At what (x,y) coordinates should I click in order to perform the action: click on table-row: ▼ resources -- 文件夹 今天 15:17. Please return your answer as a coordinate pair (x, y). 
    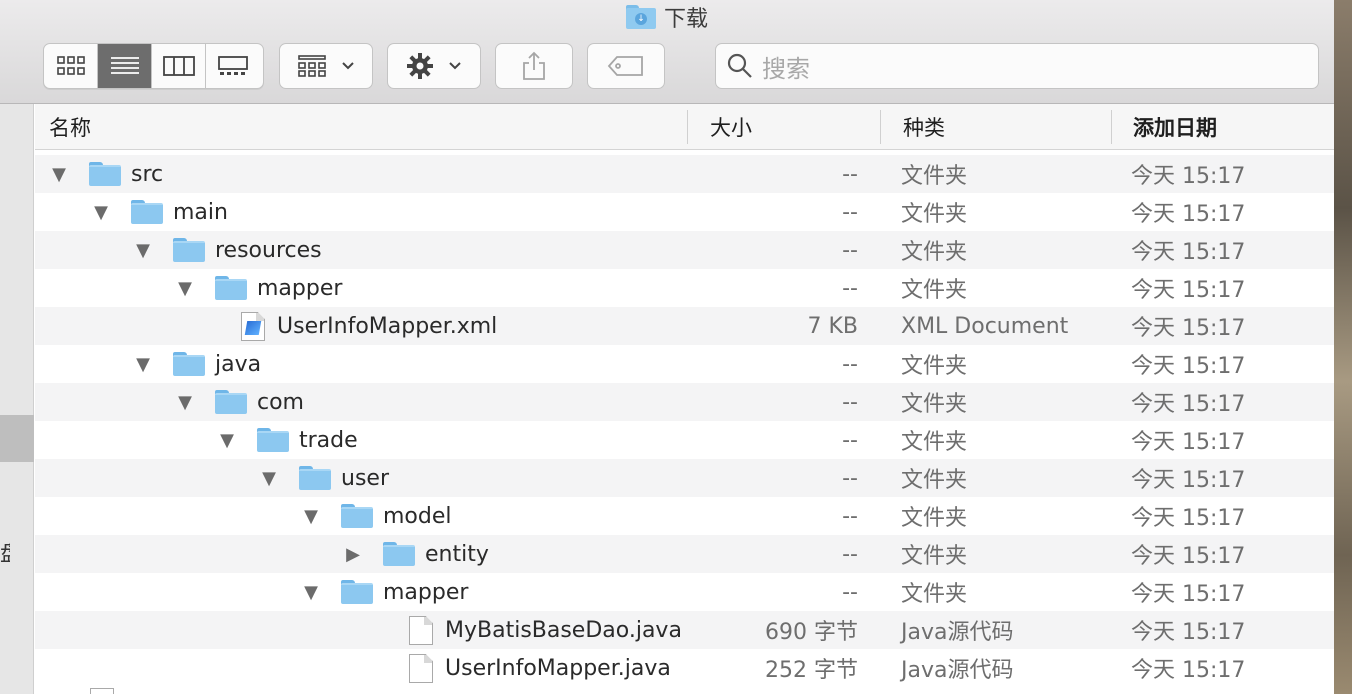
    Looking at the image, I should click on (684, 250).